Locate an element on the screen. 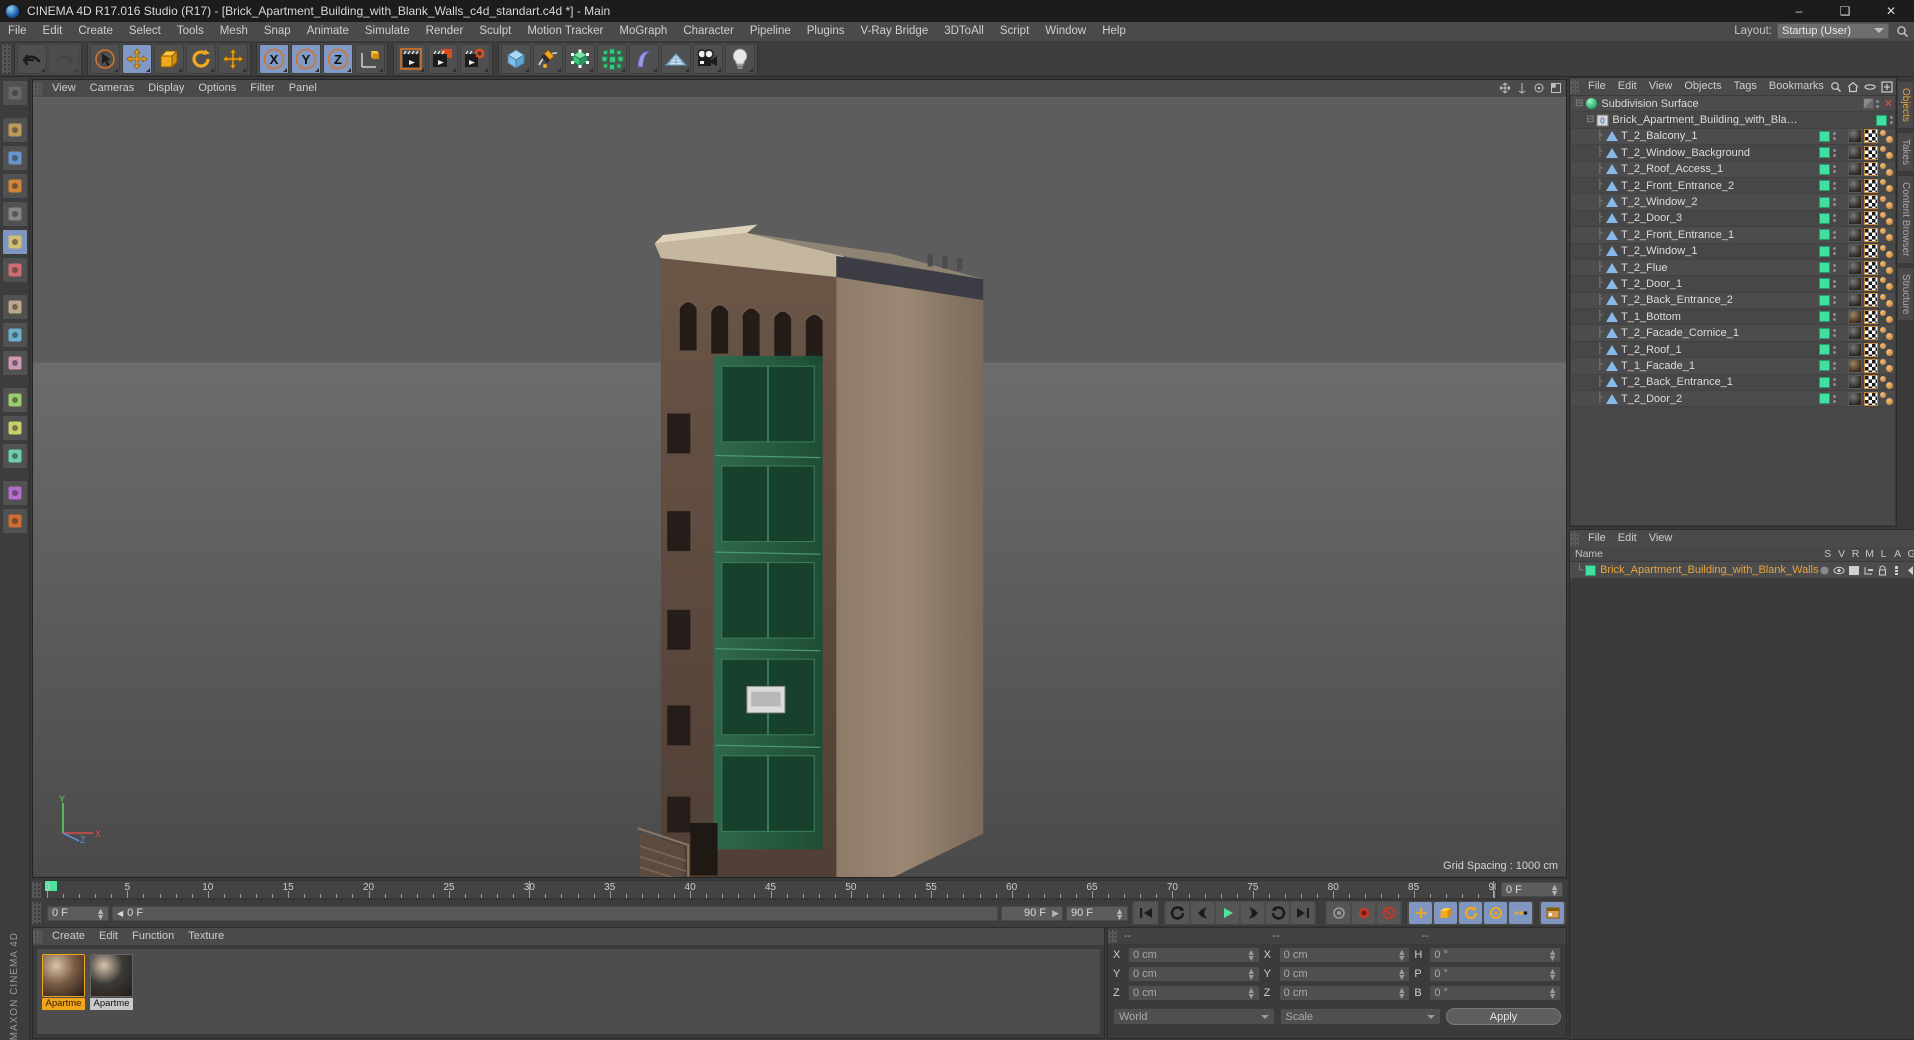  objmgr-menu-bookmarks: Bookmarks is located at coordinates (1796, 86).